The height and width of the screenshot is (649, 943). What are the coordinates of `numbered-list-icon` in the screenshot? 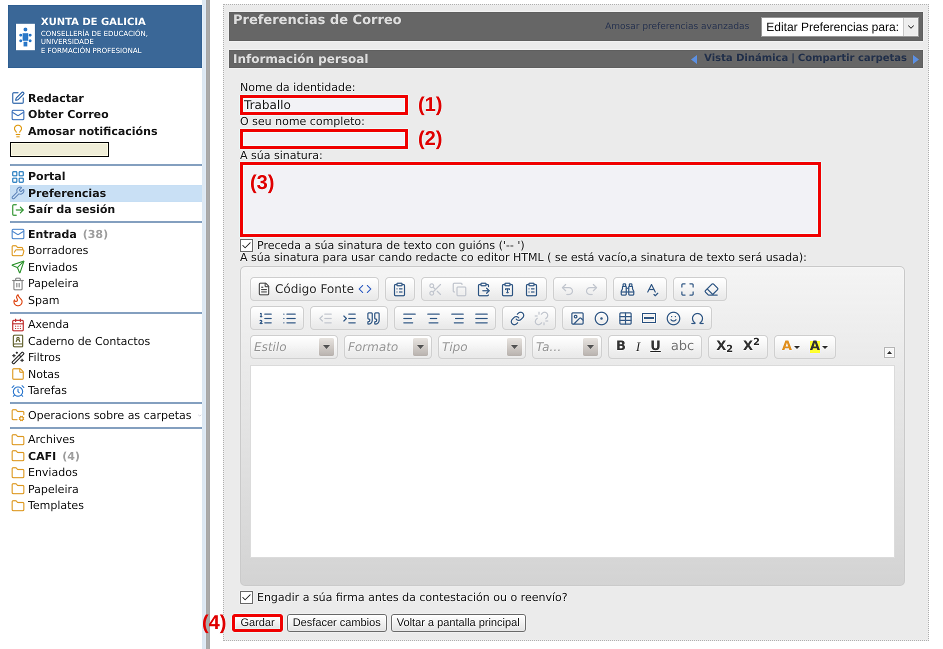 It's located at (265, 318).